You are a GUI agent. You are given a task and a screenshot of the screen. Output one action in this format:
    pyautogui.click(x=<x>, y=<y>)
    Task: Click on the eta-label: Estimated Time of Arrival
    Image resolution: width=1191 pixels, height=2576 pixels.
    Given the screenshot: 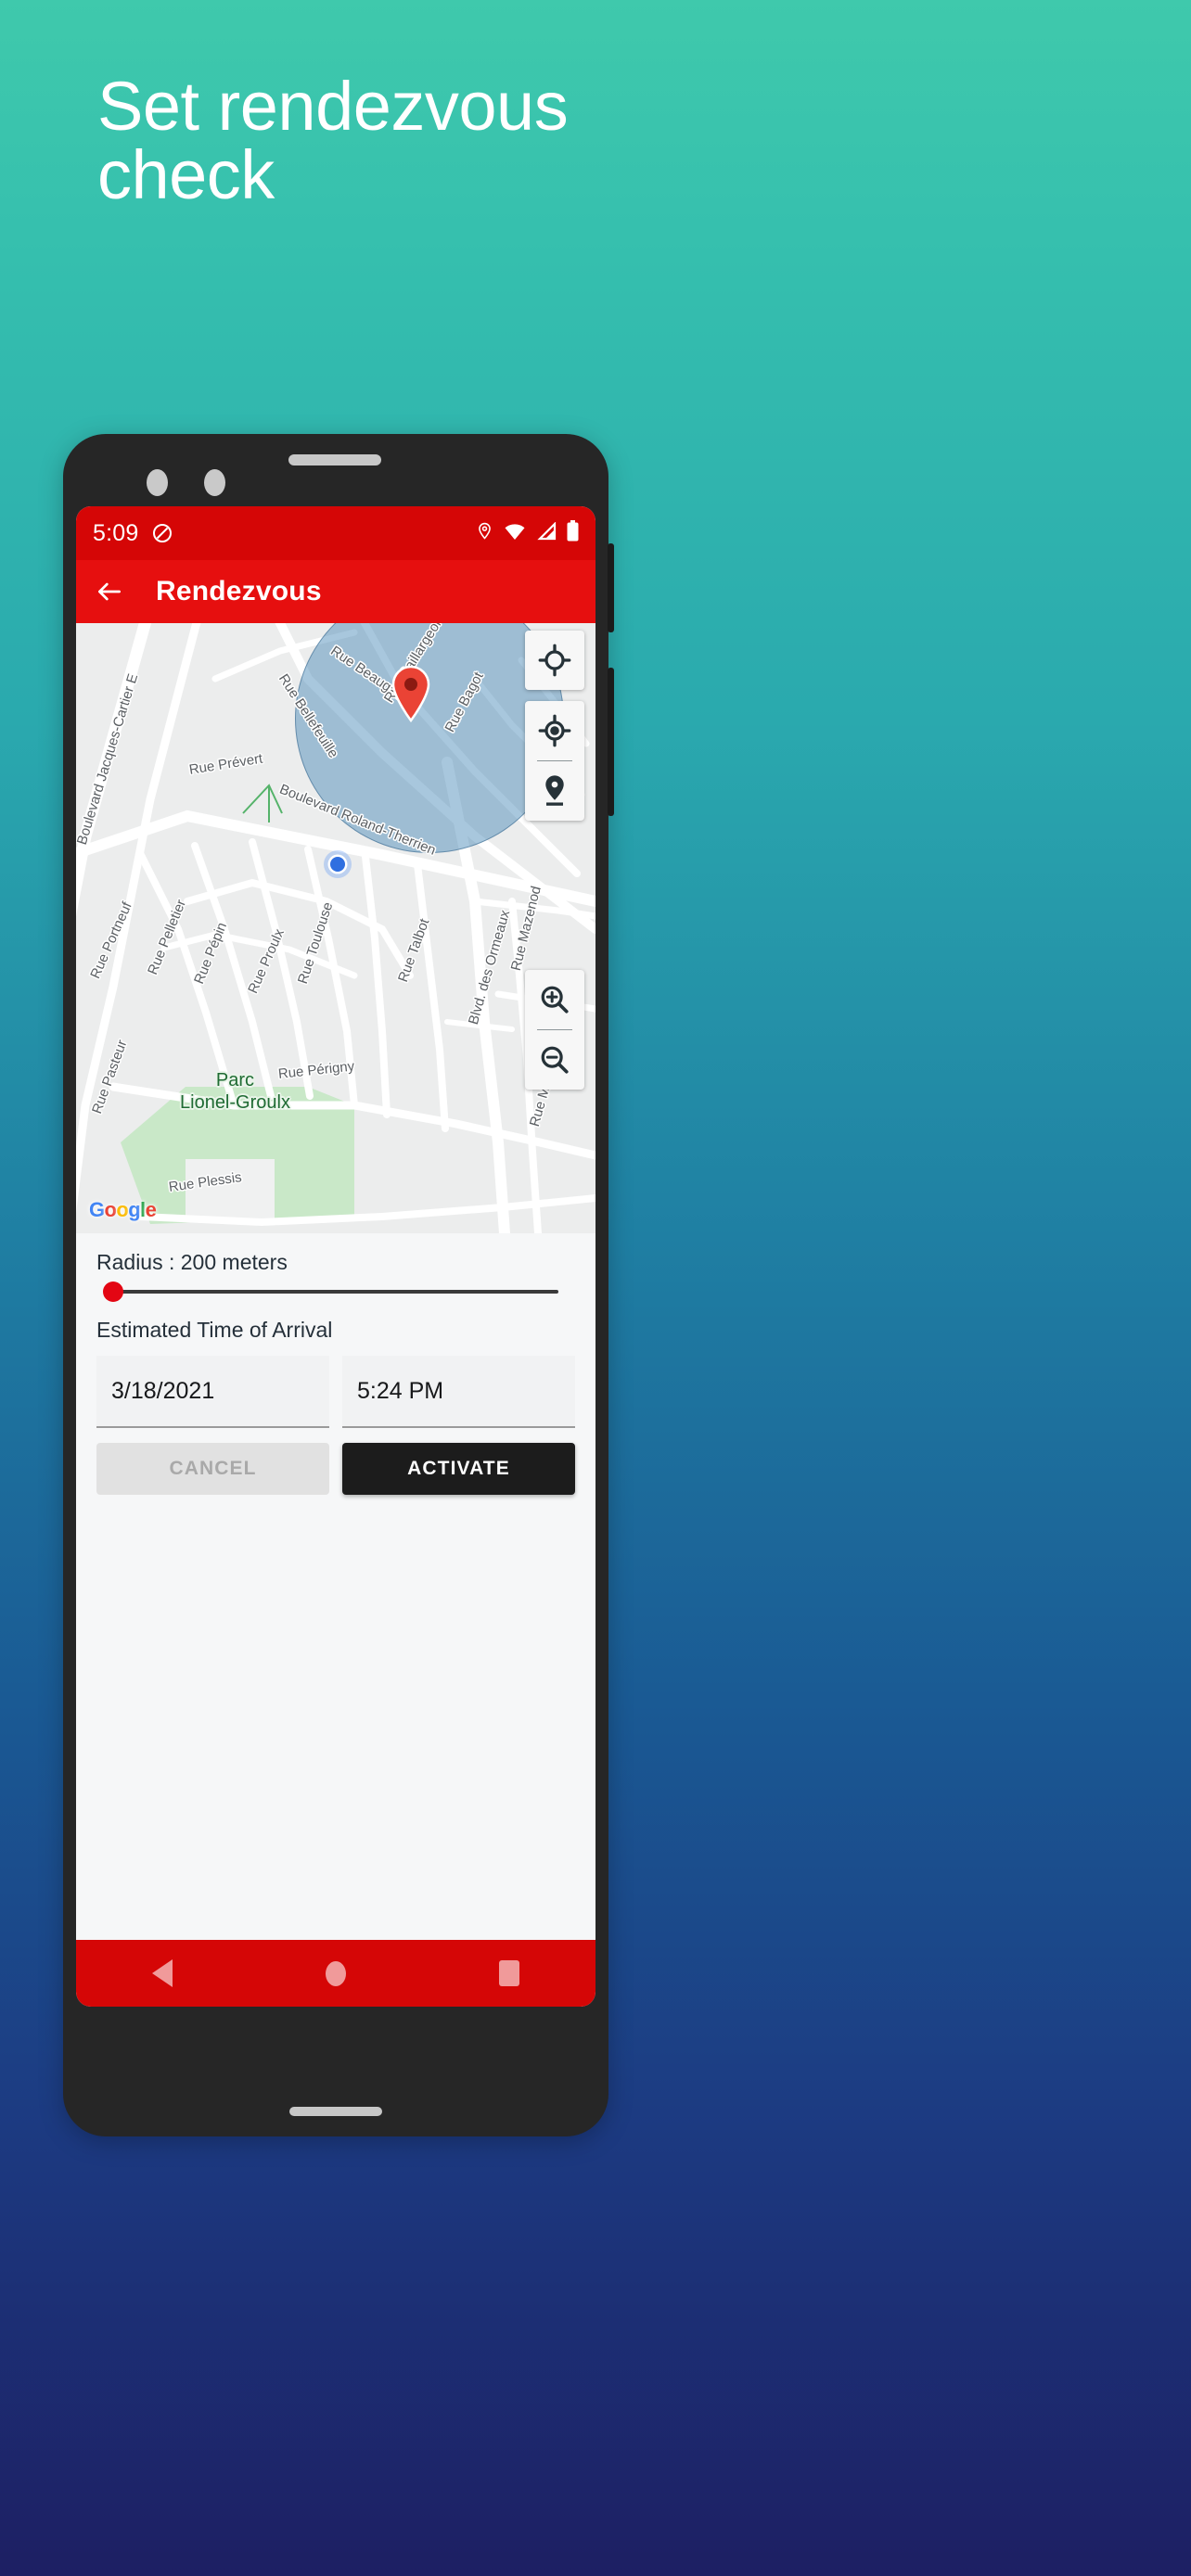 What is the action you would take?
    pyautogui.click(x=215, y=1330)
    